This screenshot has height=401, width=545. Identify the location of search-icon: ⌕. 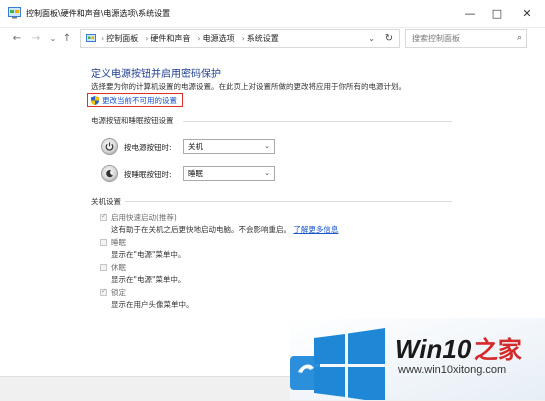
(519, 38).